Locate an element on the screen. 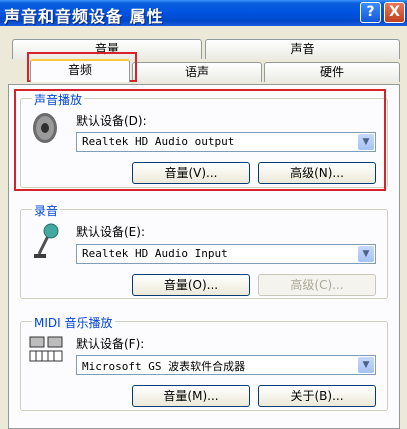  title-bar: 声音和音频设备 属性 ? X is located at coordinates (203, 13).